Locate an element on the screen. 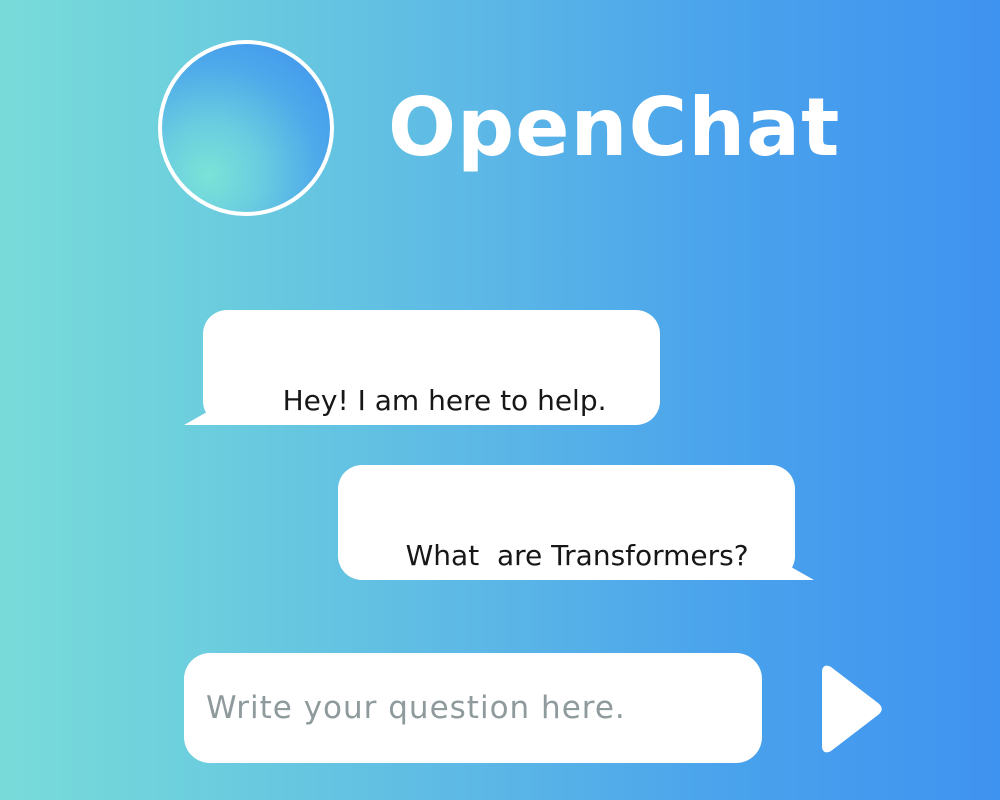 This screenshot has height=800, width=1000. question-input is located at coordinates (473, 708).